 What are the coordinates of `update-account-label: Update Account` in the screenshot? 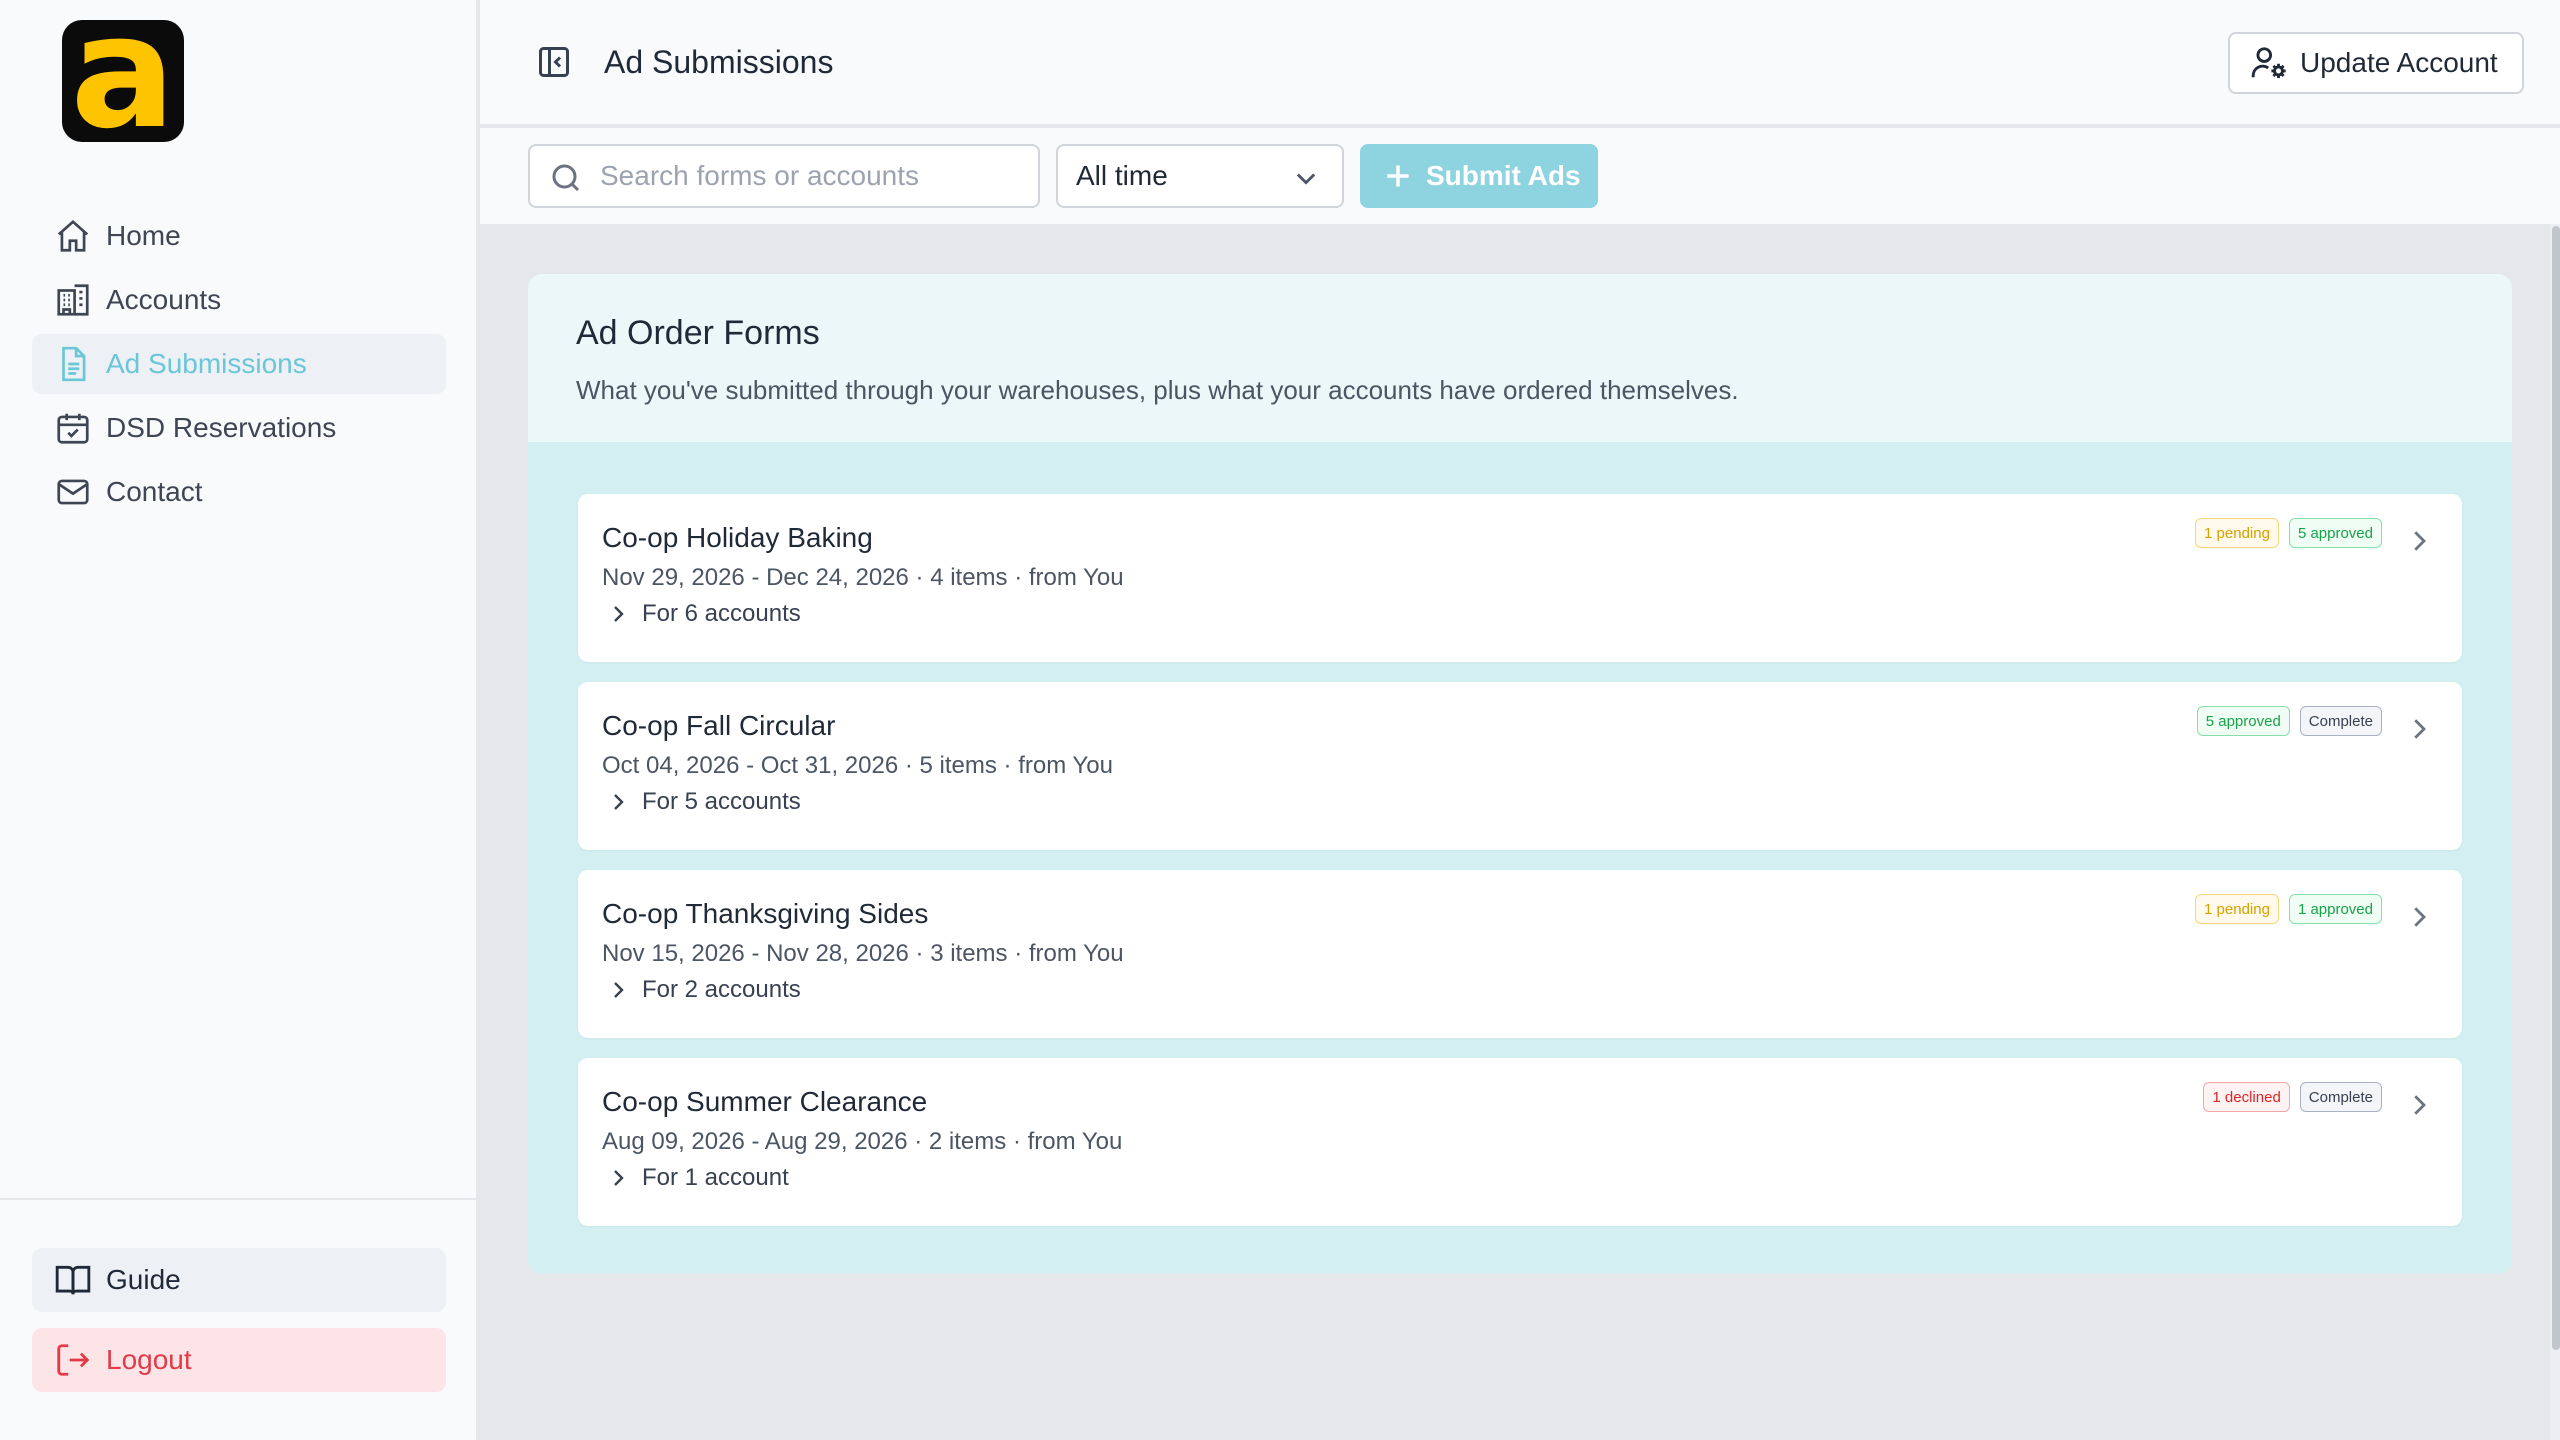 It's located at (2399, 62).